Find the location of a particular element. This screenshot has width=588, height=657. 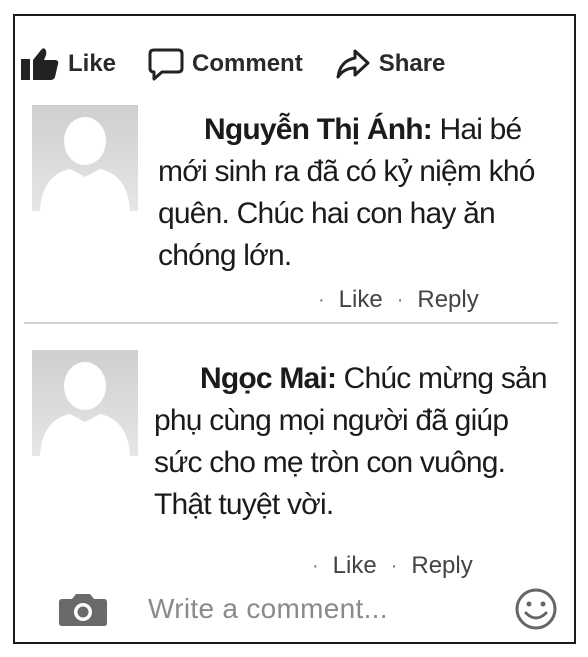

camera-icon is located at coordinates (83, 609).